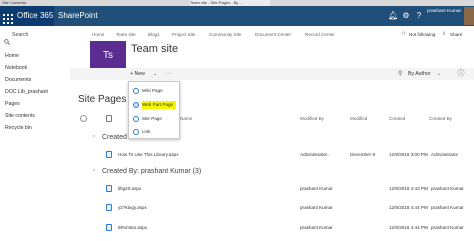 The image size is (474, 241). What do you see at coordinates (156, 74) in the screenshot?
I see `chevron-down-icon: ⌄` at bounding box center [156, 74].